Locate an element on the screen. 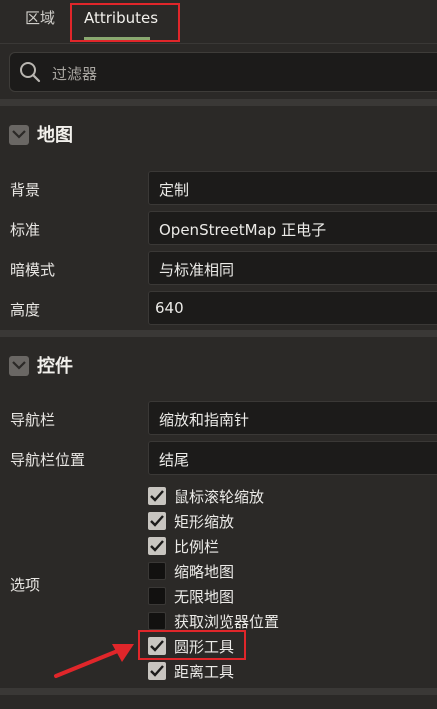 The width and height of the screenshot is (437, 709). row-label: 高度 is located at coordinates (25, 310).